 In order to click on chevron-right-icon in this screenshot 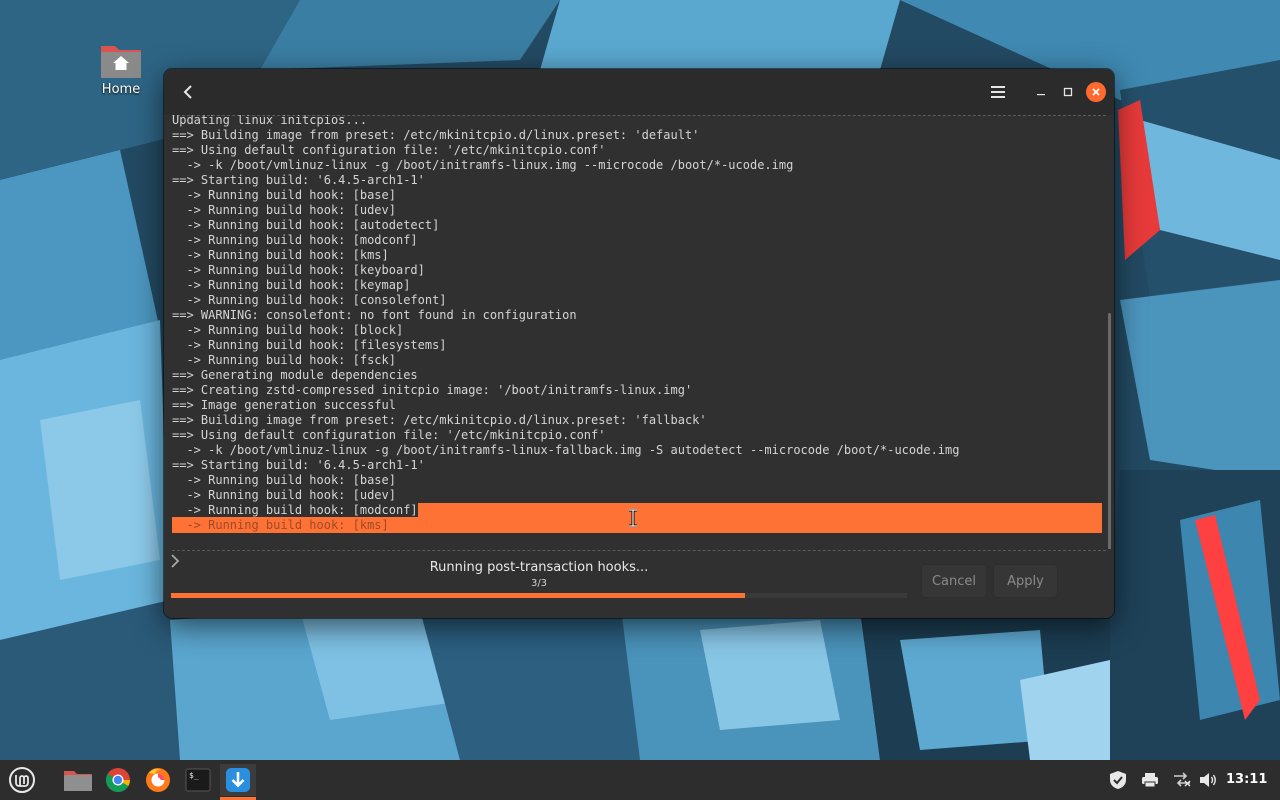, I will do `click(175, 561)`.